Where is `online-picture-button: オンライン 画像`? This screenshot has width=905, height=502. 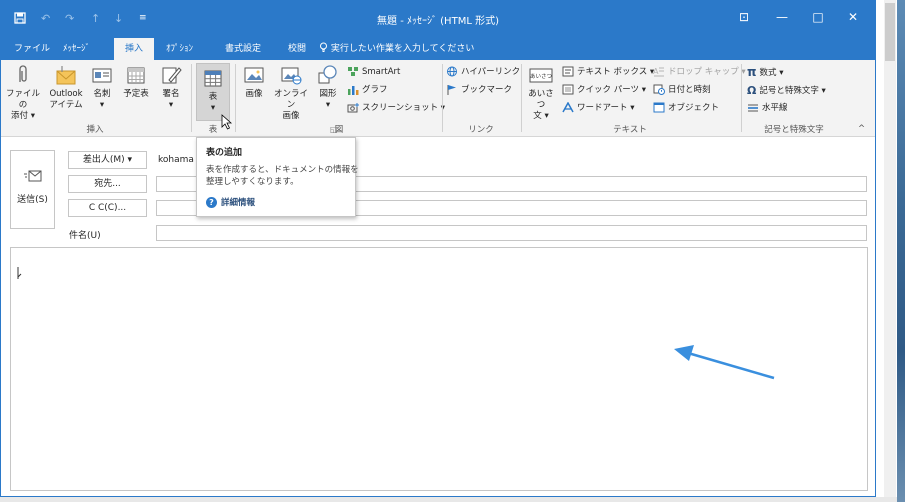 online-picture-button: オンライン 画像 is located at coordinates (291, 93).